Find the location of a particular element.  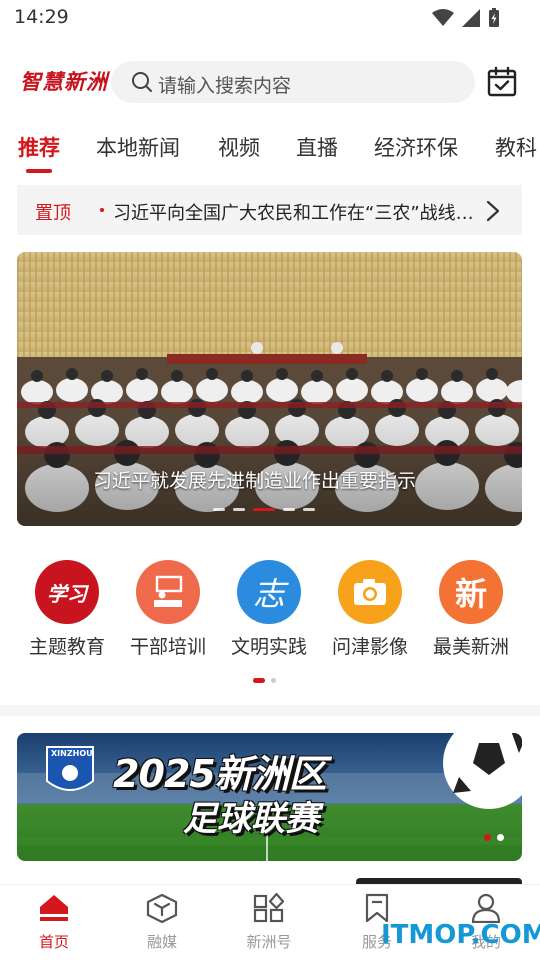

camera-glyph is located at coordinates (370, 592).